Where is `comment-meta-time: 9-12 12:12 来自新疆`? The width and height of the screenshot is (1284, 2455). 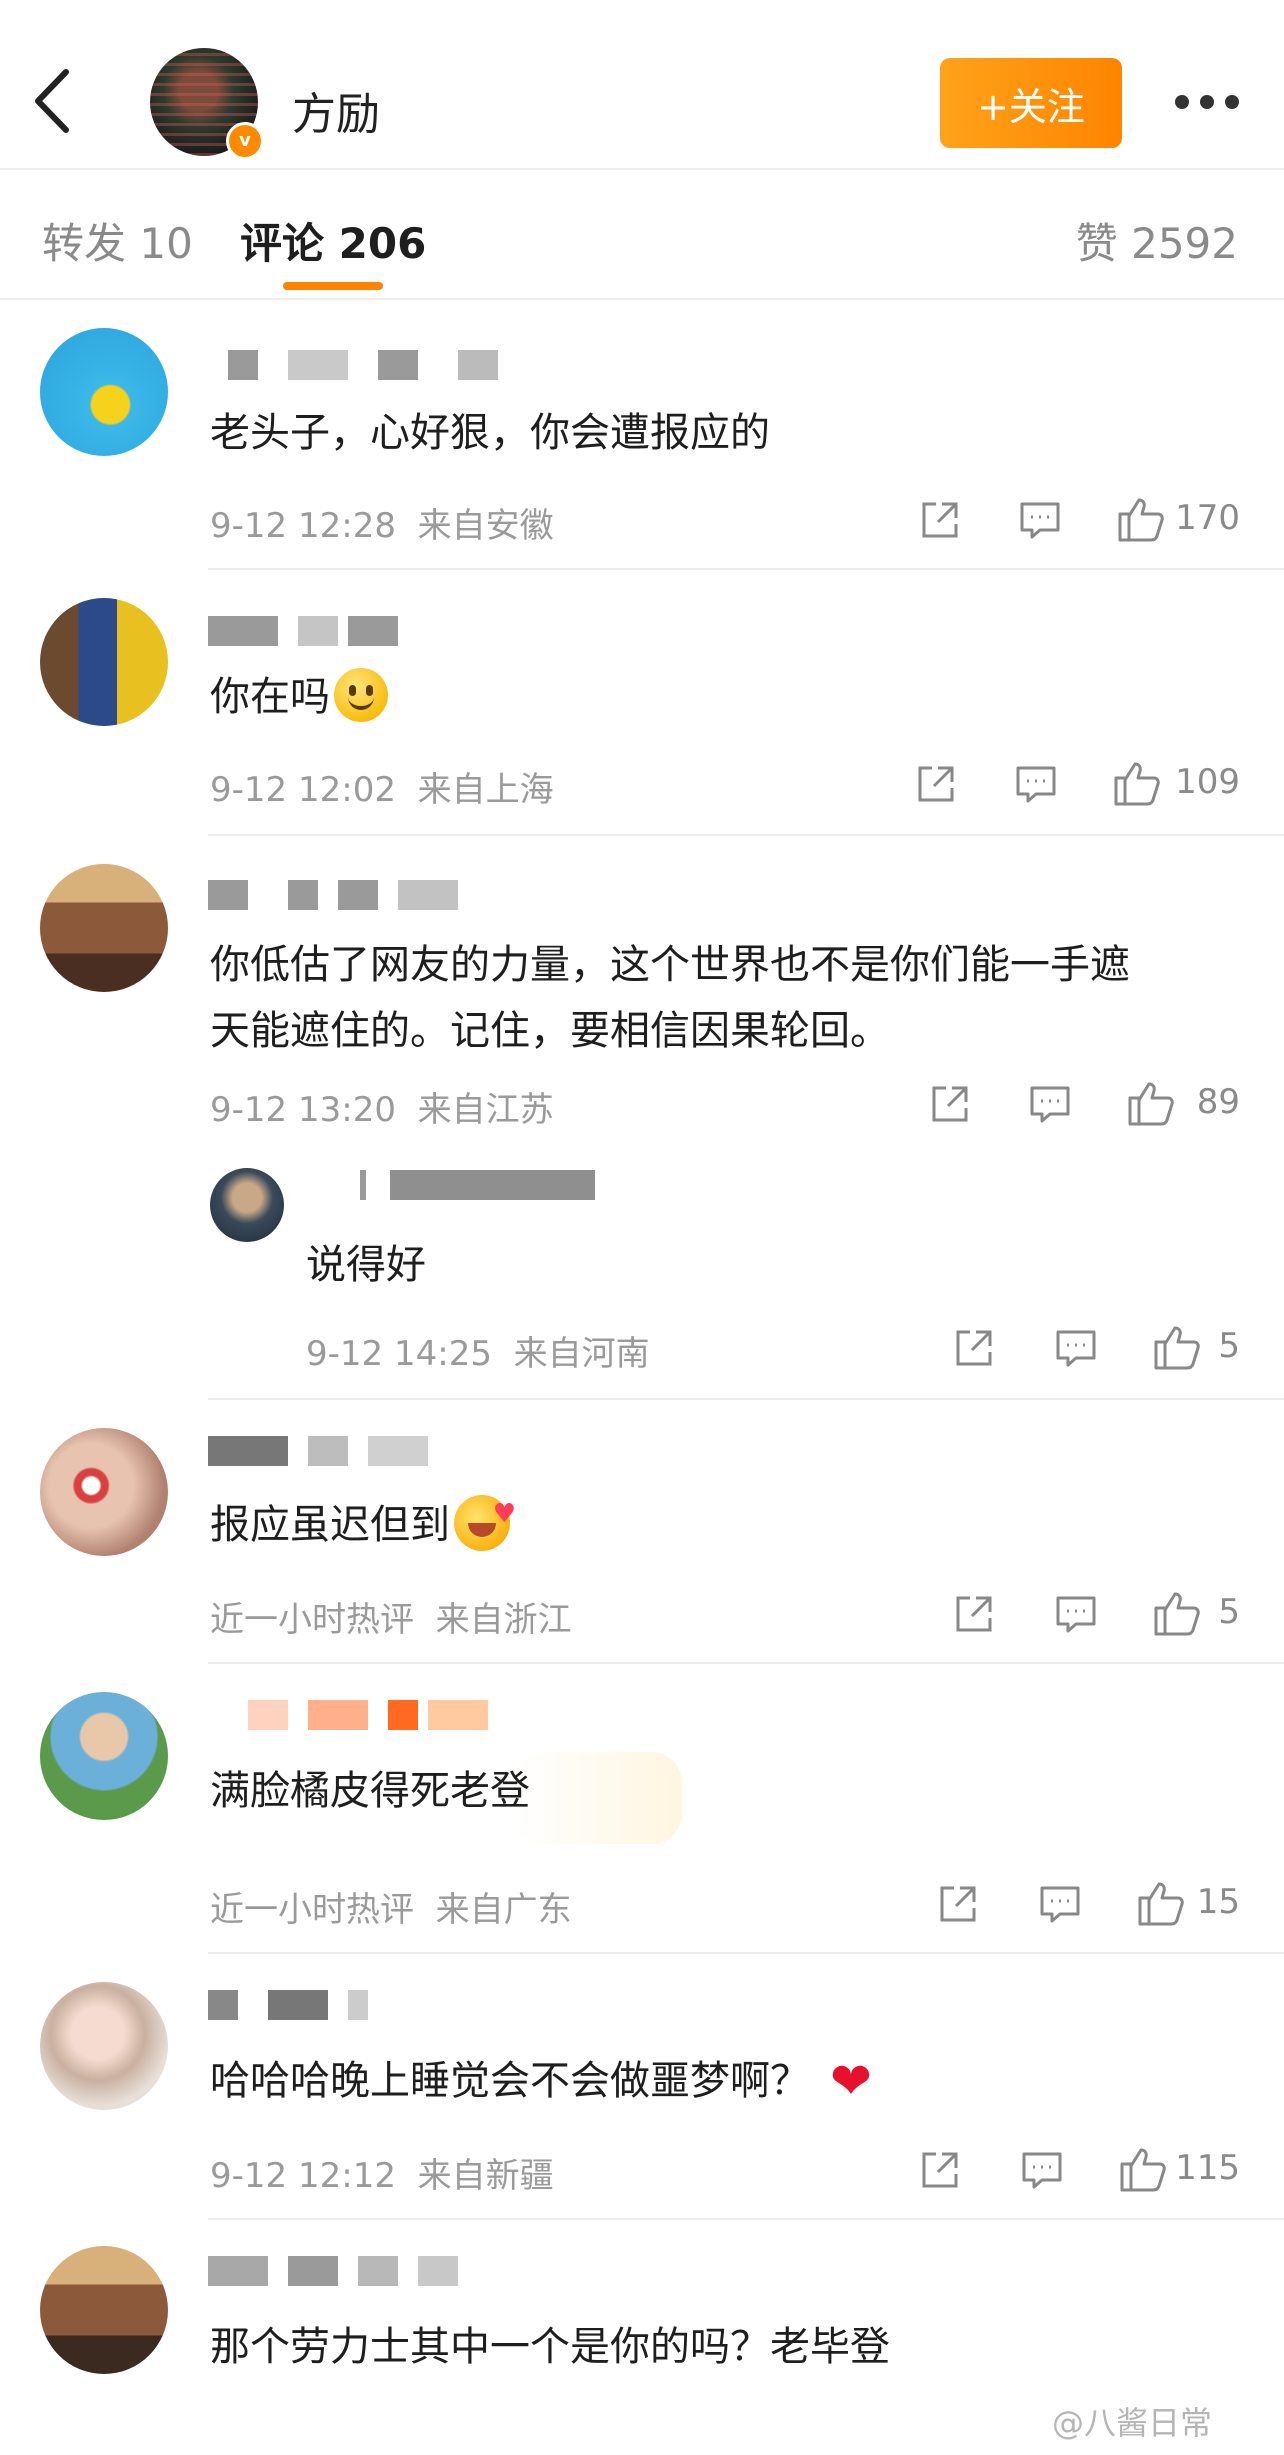 comment-meta-time: 9-12 12:12 来自新疆 is located at coordinates (382, 2176).